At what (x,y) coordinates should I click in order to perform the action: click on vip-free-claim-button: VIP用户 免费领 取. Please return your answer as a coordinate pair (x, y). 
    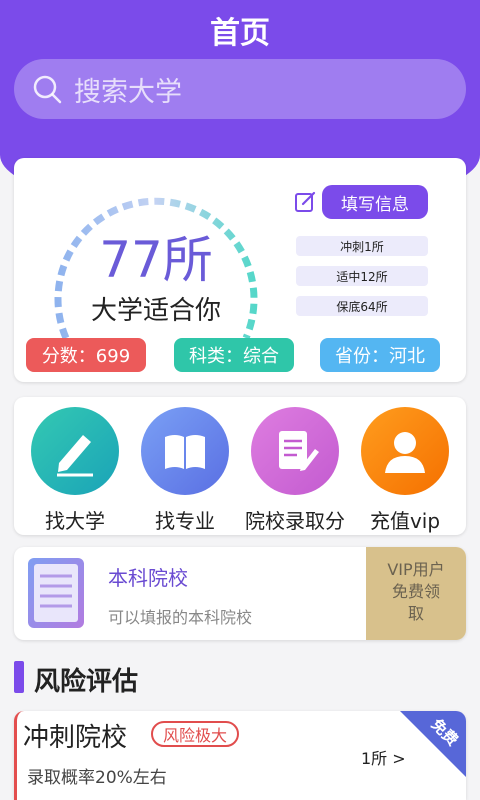
    Looking at the image, I should click on (416, 593).